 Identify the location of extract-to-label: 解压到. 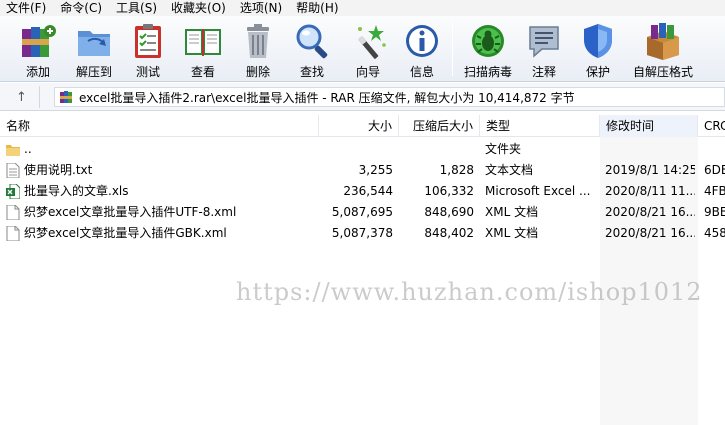
(93, 72).